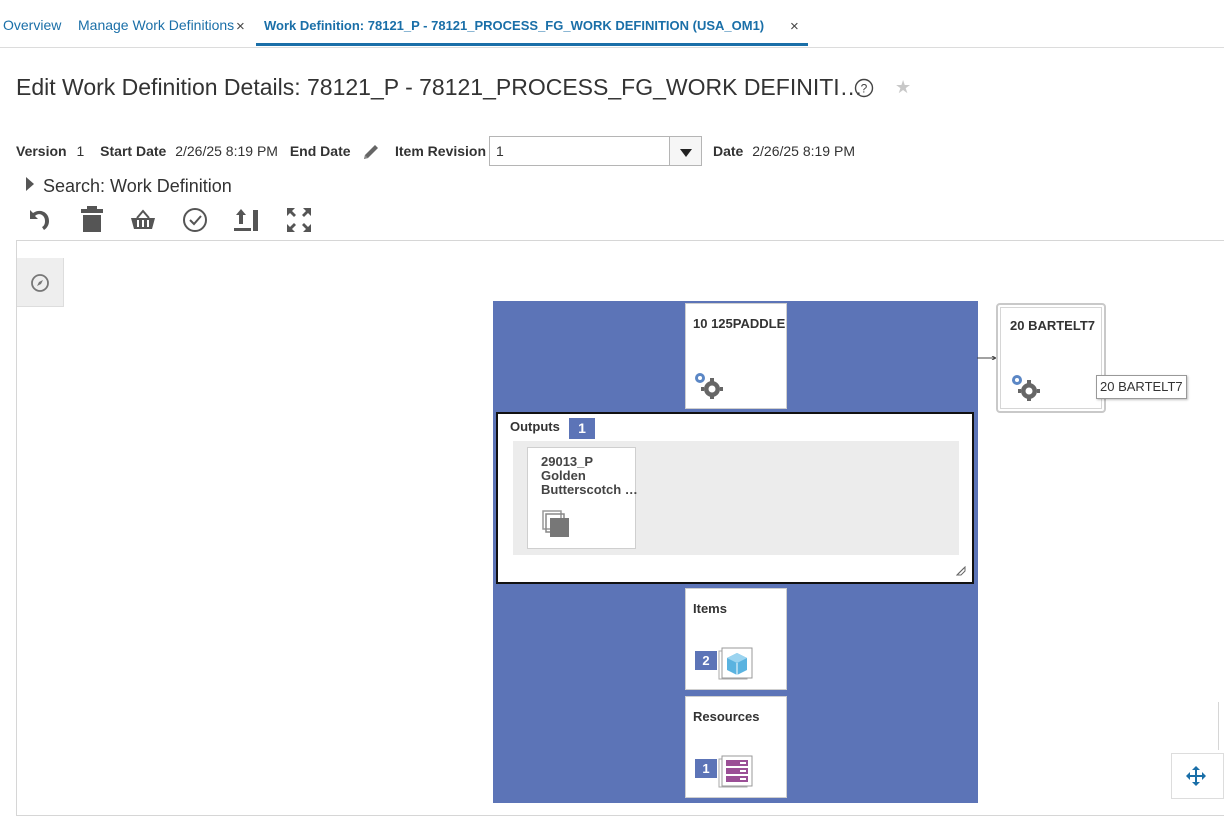  Describe the element at coordinates (563, 475) in the screenshot. I see `output-item-name-line1: Golden` at that location.